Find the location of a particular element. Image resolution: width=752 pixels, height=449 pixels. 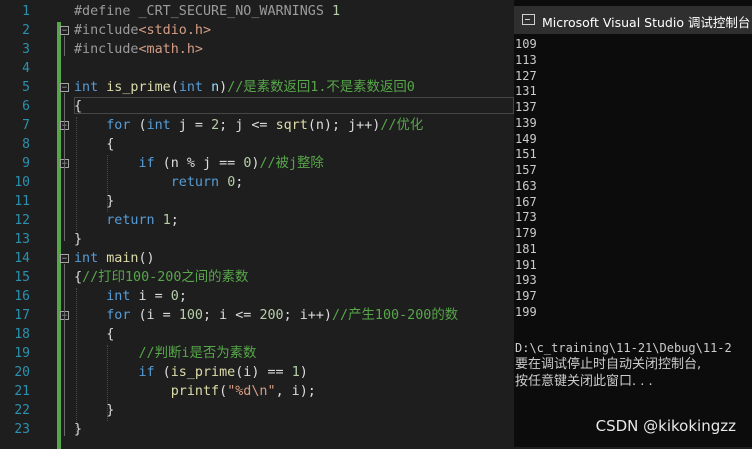

line-number: 19 is located at coordinates (22, 353).